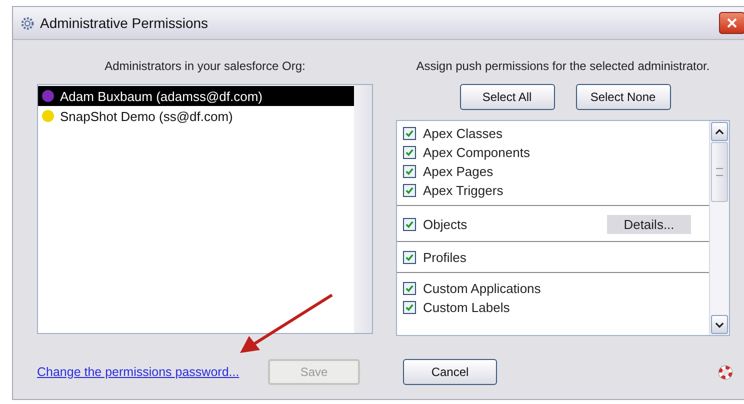 The width and height of the screenshot is (744, 404). What do you see at coordinates (476, 152) in the screenshot?
I see `checkbox-label: Apex Components` at bounding box center [476, 152].